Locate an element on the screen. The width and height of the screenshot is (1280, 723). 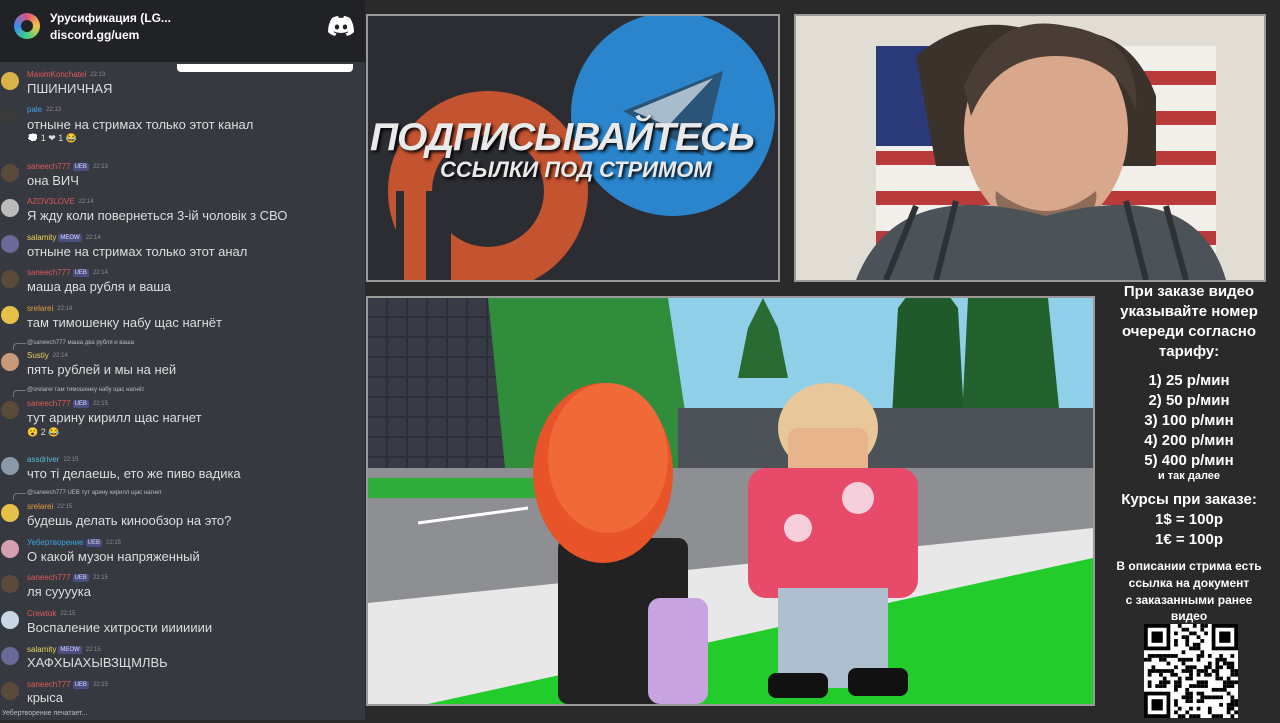
rate-item: 1$ = 100р is located at coordinates (1189, 519).